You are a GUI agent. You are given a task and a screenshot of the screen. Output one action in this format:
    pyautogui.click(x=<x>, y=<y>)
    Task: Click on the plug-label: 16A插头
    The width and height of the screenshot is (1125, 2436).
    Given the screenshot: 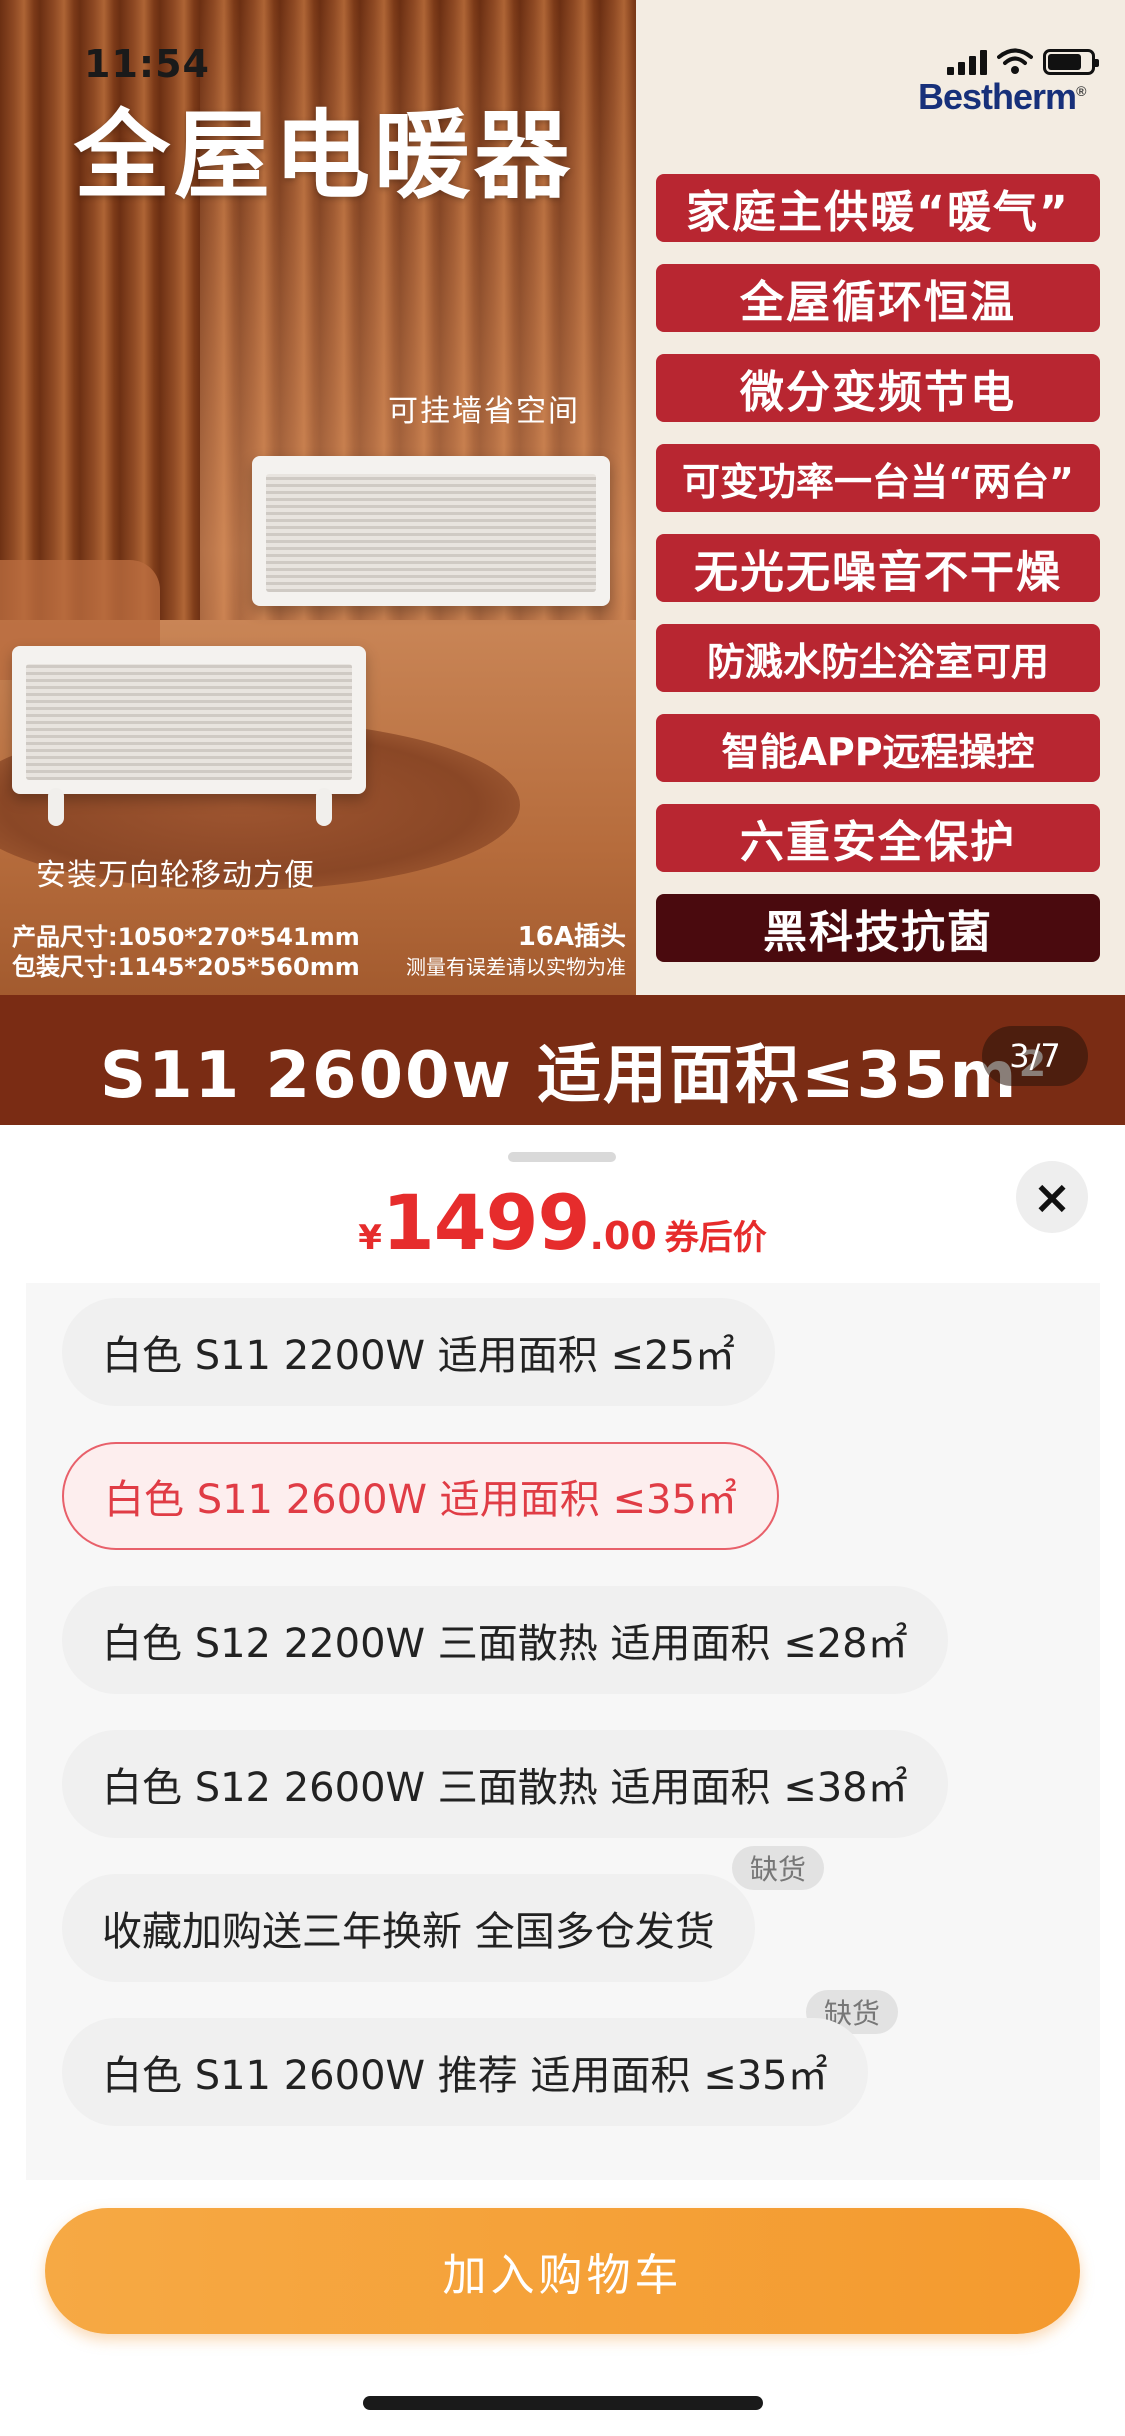 What is the action you would take?
    pyautogui.click(x=571, y=937)
    